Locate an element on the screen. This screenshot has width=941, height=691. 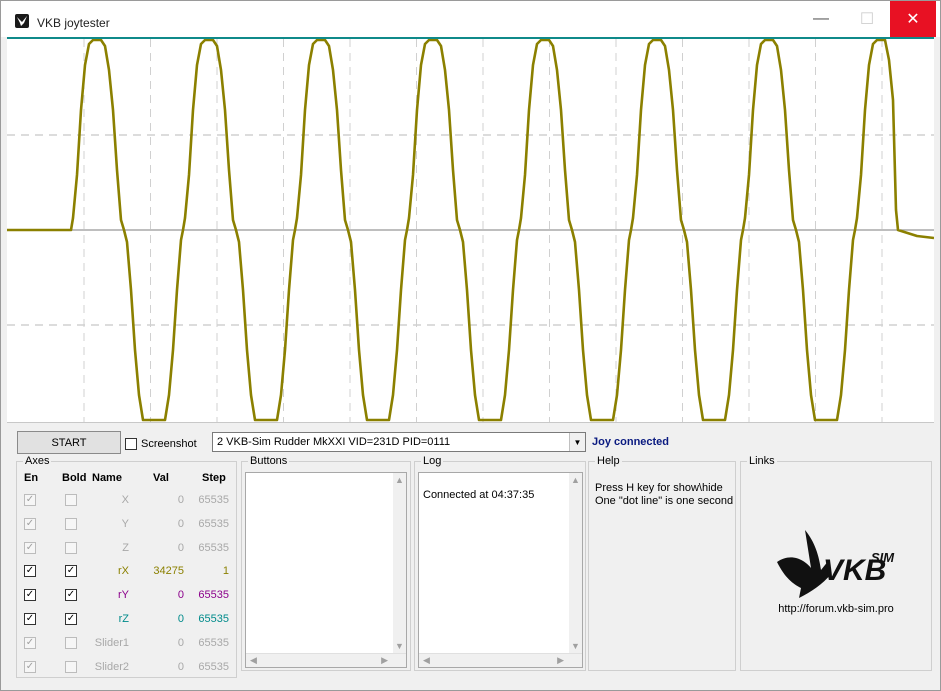
axis-row: ✓ X 0 65535 is located at coordinates (127, 502).